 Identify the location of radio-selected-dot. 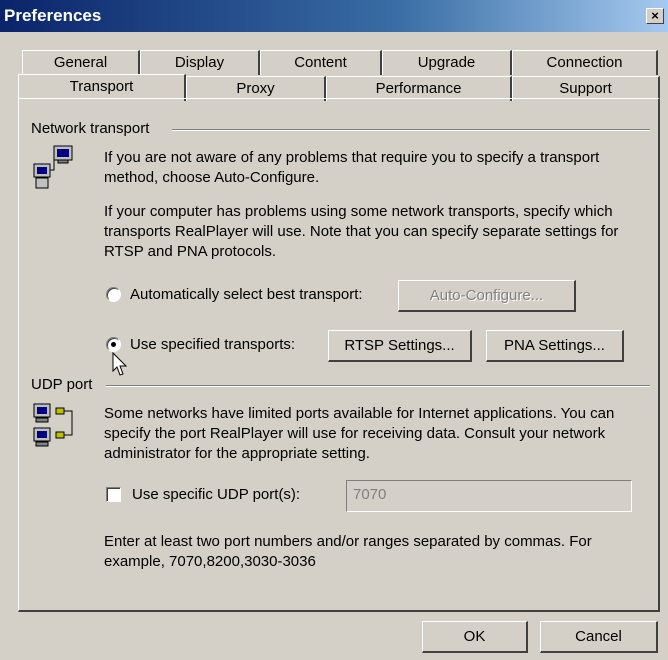
(113, 344).